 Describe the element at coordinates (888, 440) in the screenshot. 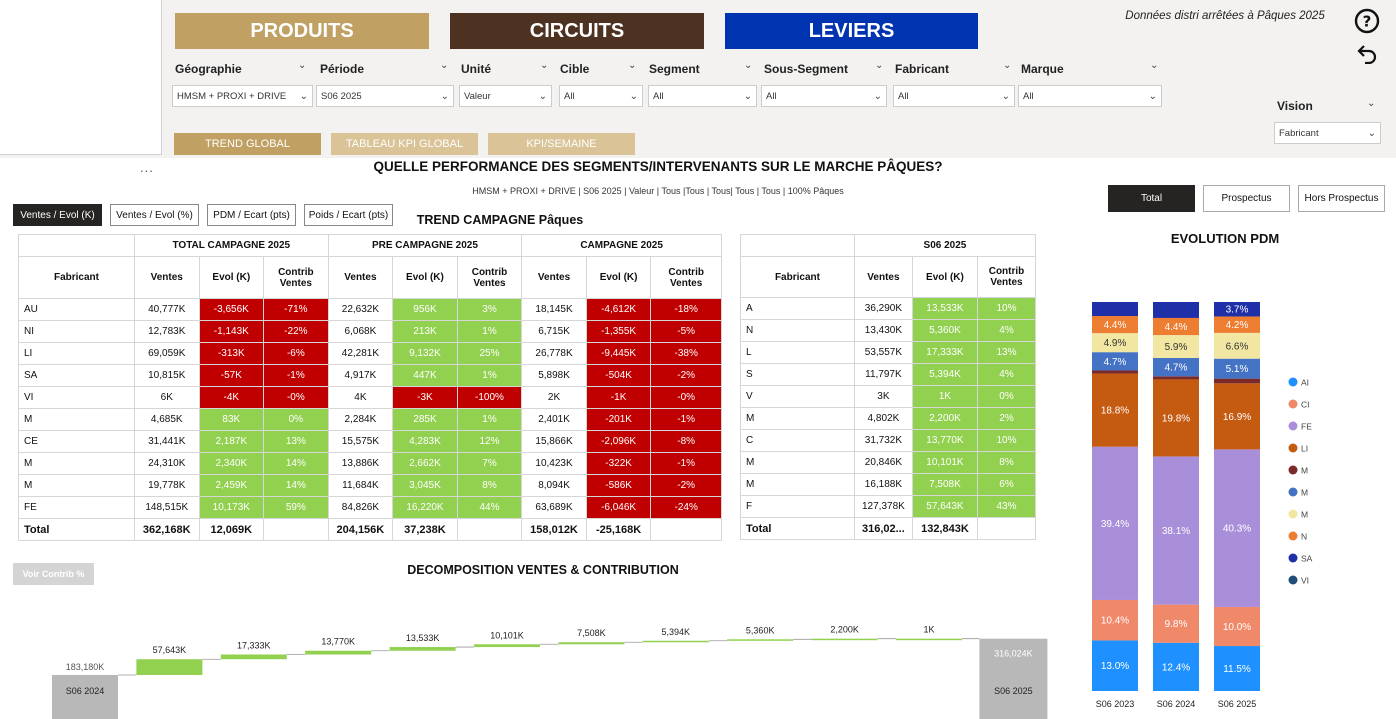

I see `table-row: C 31,732K 13,770K 10%` at that location.